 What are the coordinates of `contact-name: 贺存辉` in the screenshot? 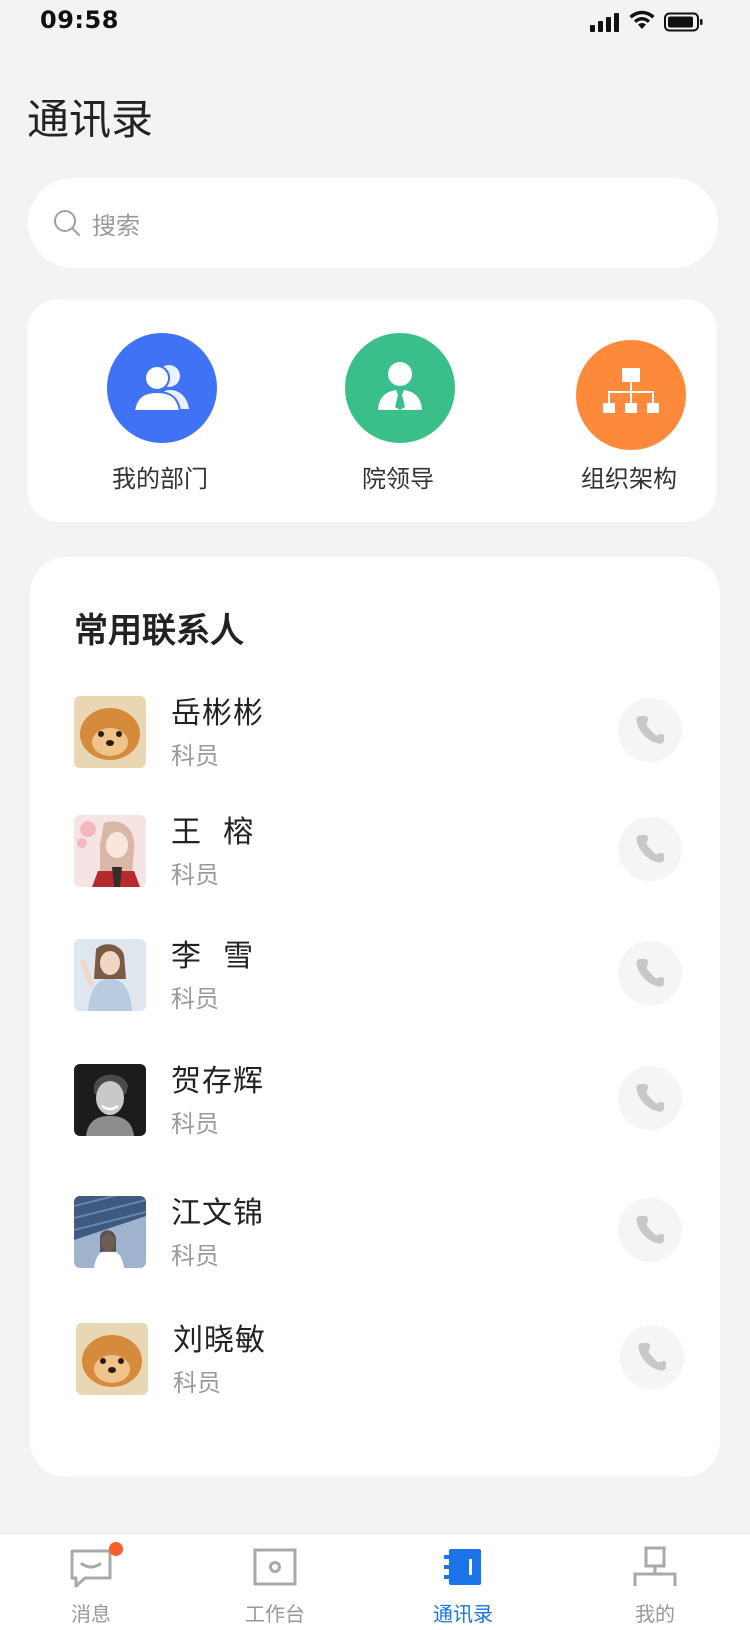 It's located at (217, 1081).